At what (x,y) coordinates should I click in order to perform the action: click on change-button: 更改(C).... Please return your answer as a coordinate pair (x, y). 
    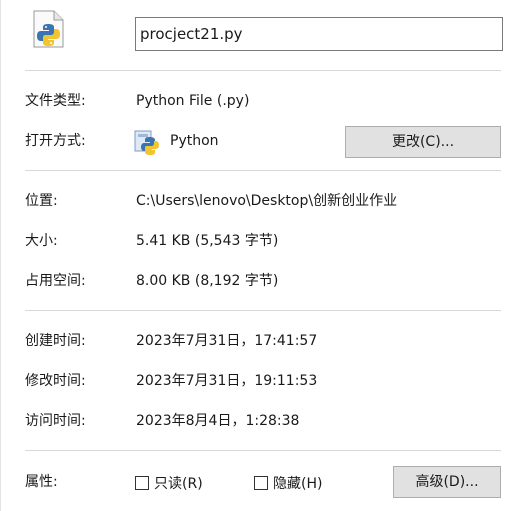
    Looking at the image, I should click on (423, 142).